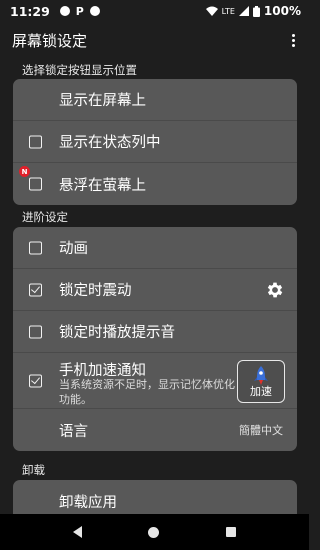 This screenshot has width=320, height=550. Describe the element at coordinates (88, 502) in the screenshot. I see `option-label: 卸载应用` at that location.